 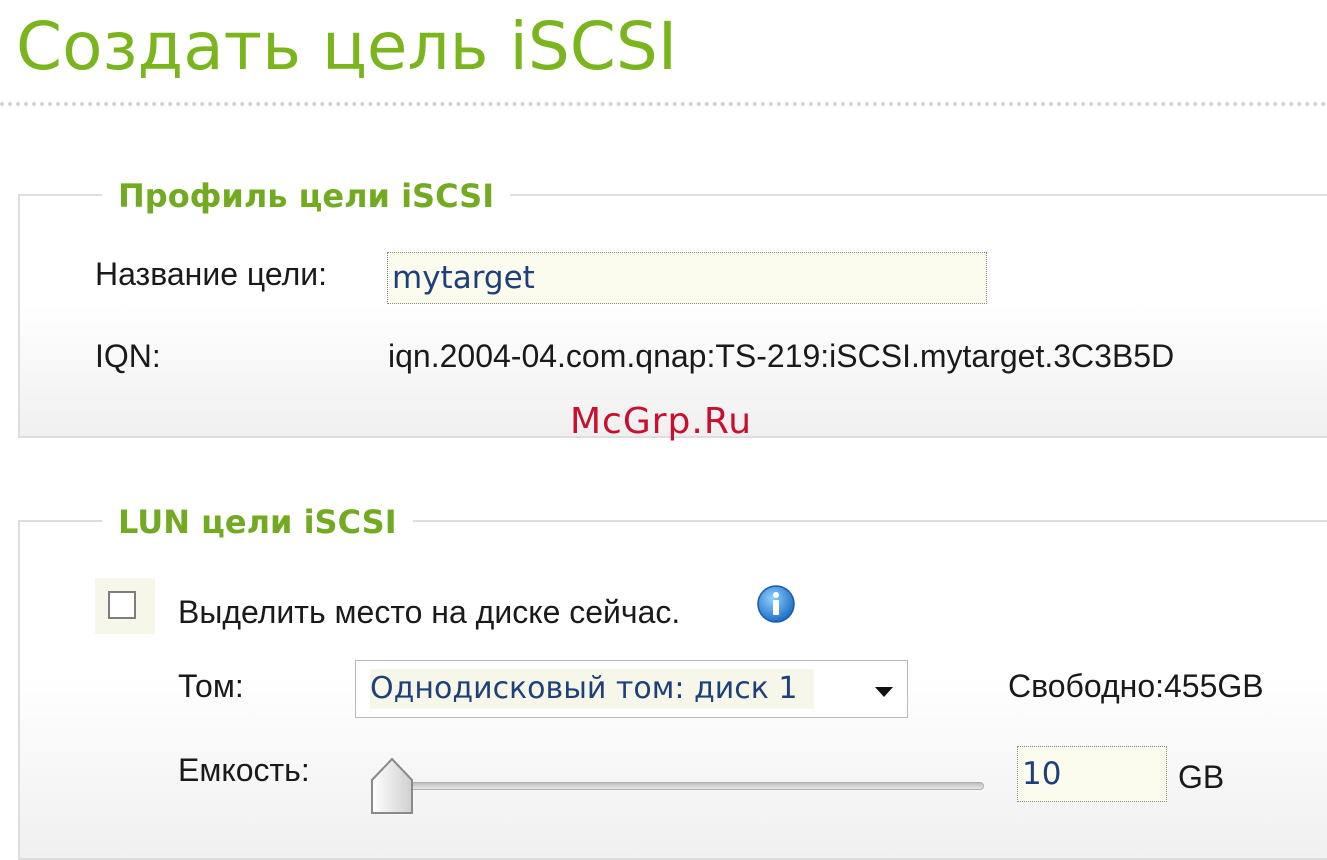 I want to click on title-divider, so click(x=663, y=104).